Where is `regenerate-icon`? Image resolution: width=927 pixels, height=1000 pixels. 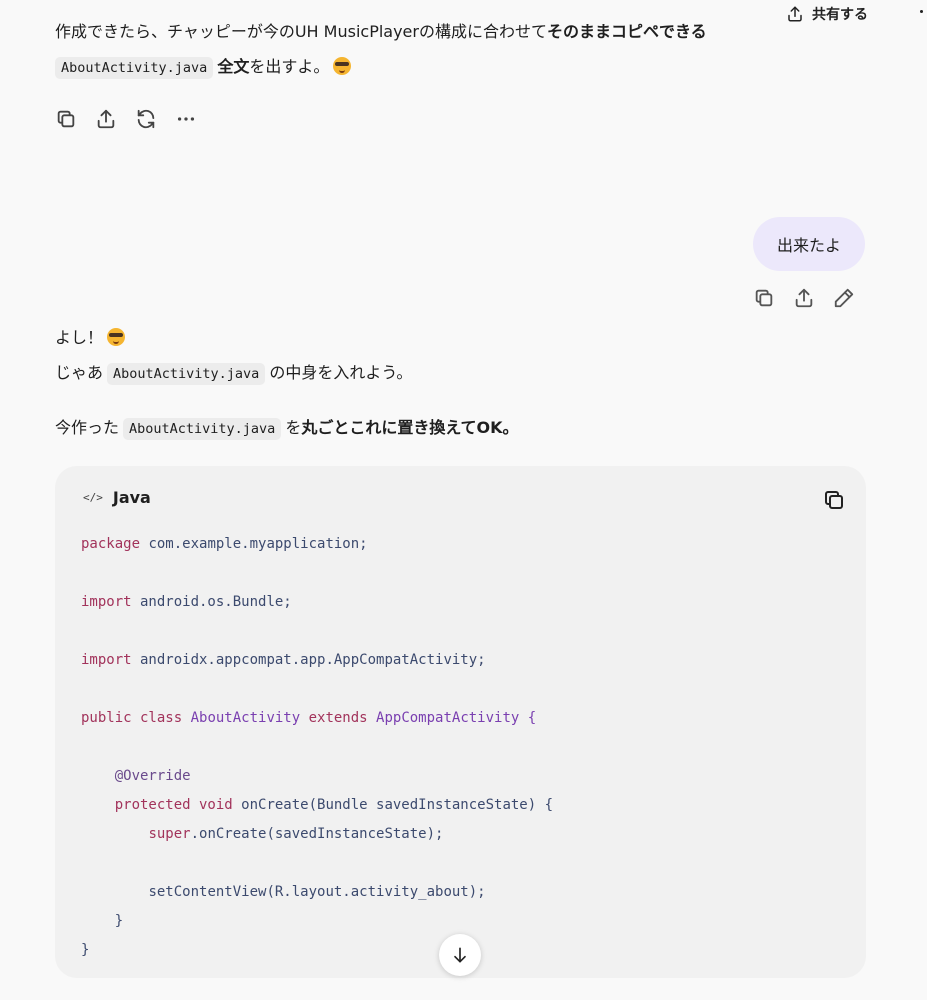
regenerate-icon is located at coordinates (146, 119).